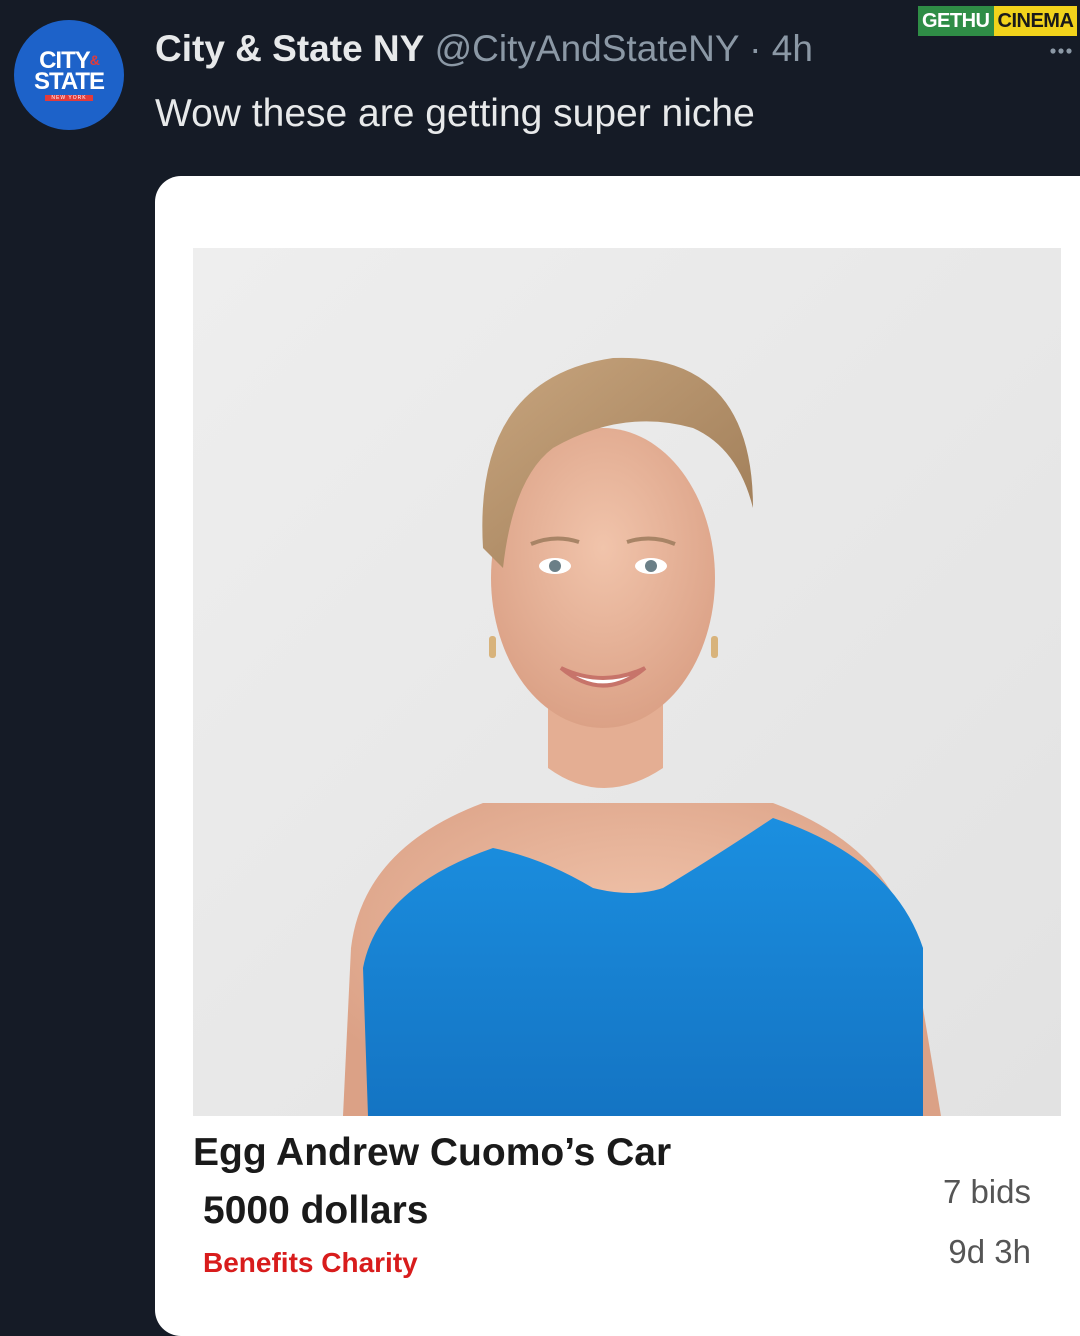  I want to click on listing-title: Egg Andrew Cuomo’s Car, so click(432, 1153).